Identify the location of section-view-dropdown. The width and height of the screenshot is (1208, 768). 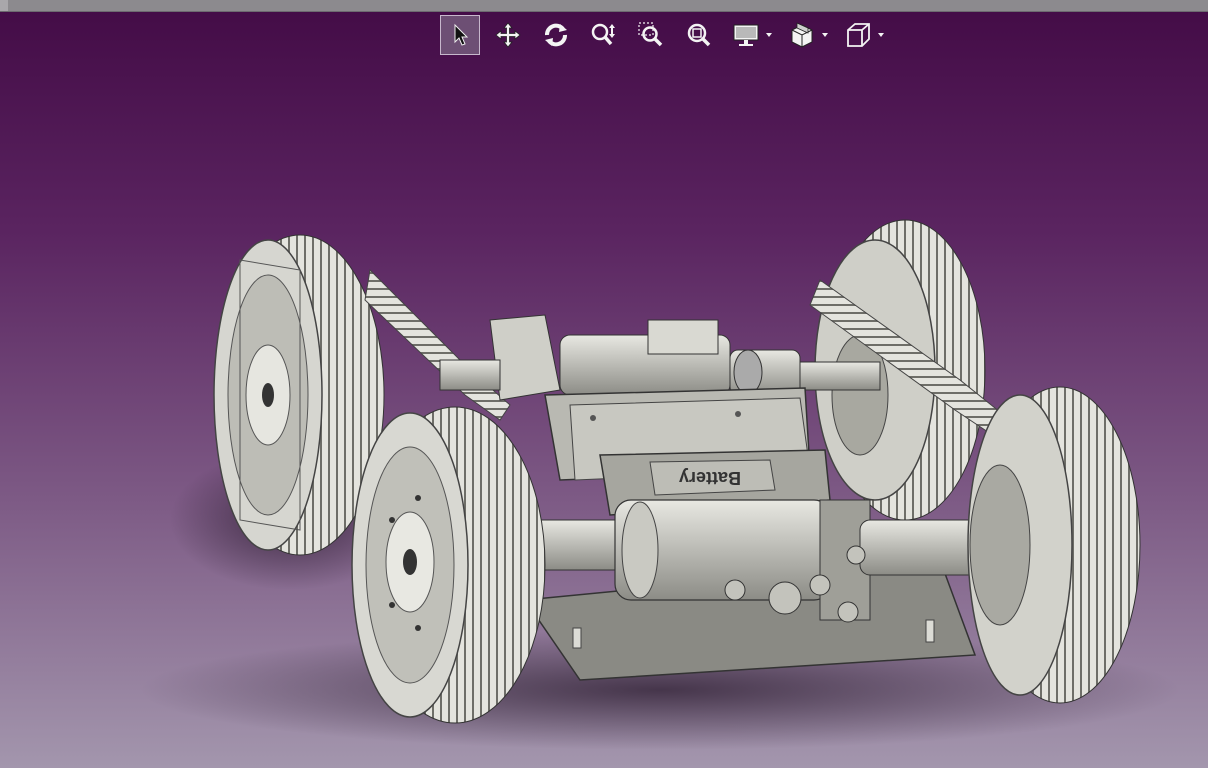
(825, 35).